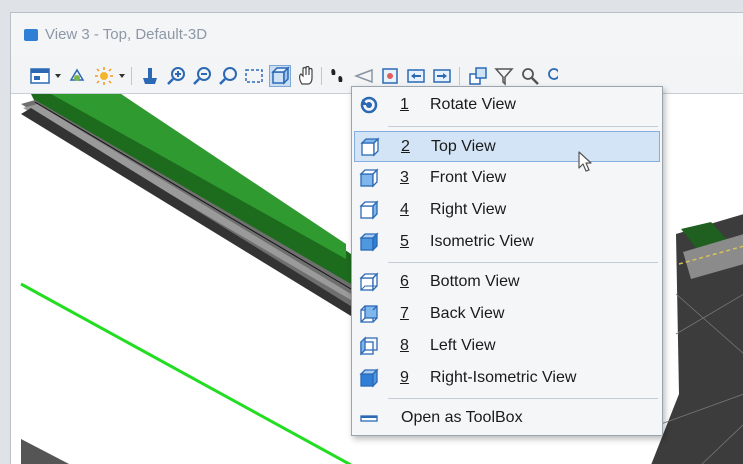  I want to click on toolbox-icon, so click(369, 418).